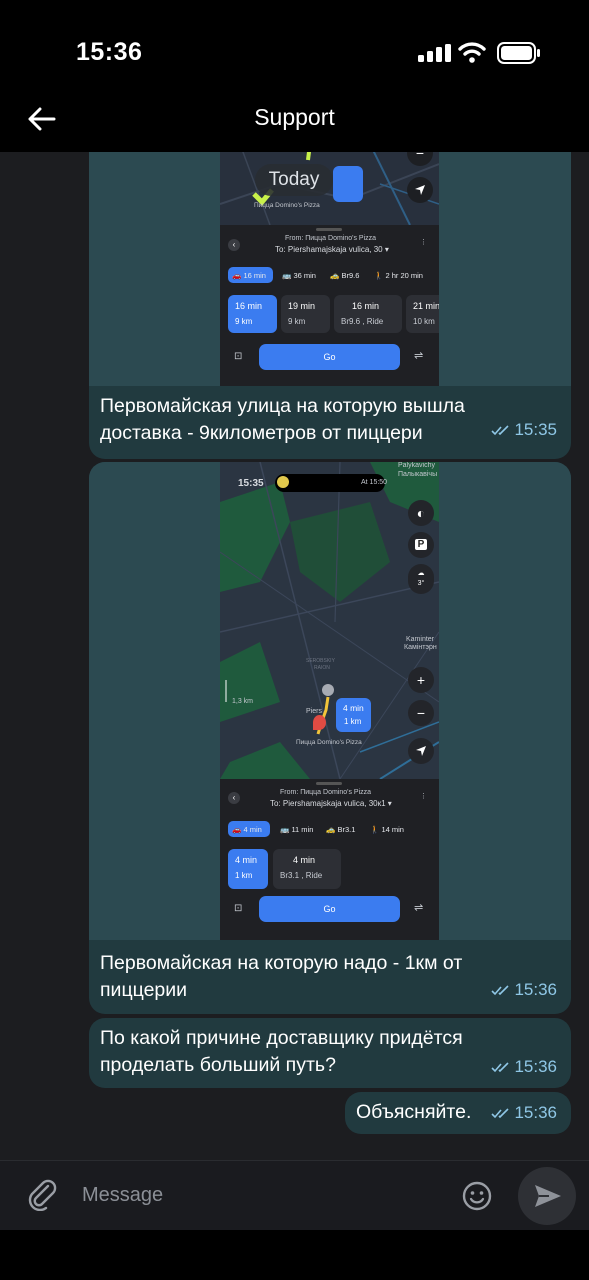 The image size is (589, 1280). I want to click on mode-taxi: 🚕 Br3.1, so click(344, 829).